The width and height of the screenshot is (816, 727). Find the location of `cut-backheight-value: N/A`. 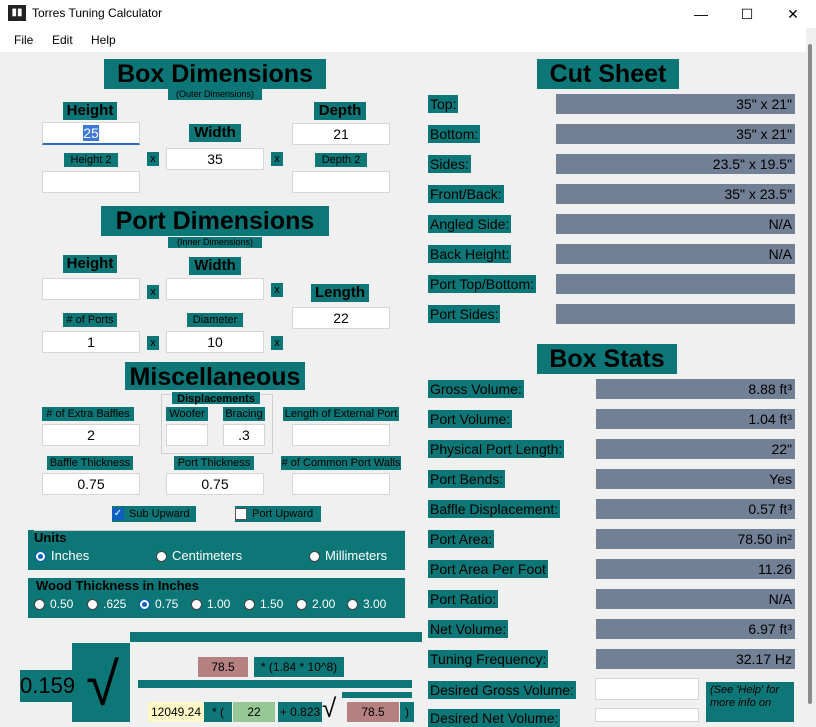

cut-backheight-value: N/A is located at coordinates (675, 254).